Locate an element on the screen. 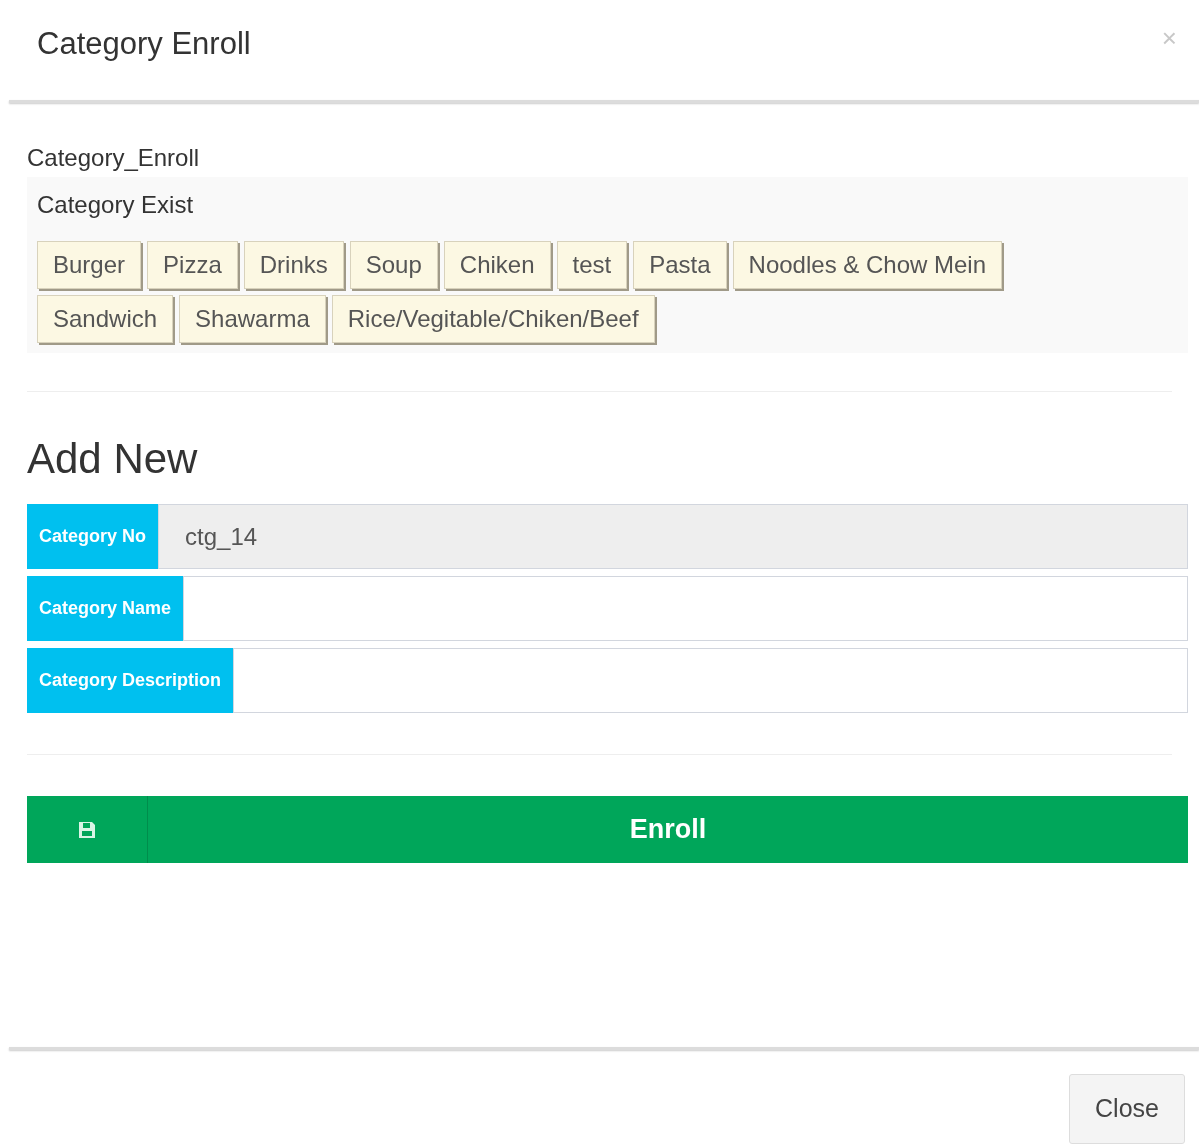 The height and width of the screenshot is (1144, 1199). add-new-heading: Add New is located at coordinates (113, 459).